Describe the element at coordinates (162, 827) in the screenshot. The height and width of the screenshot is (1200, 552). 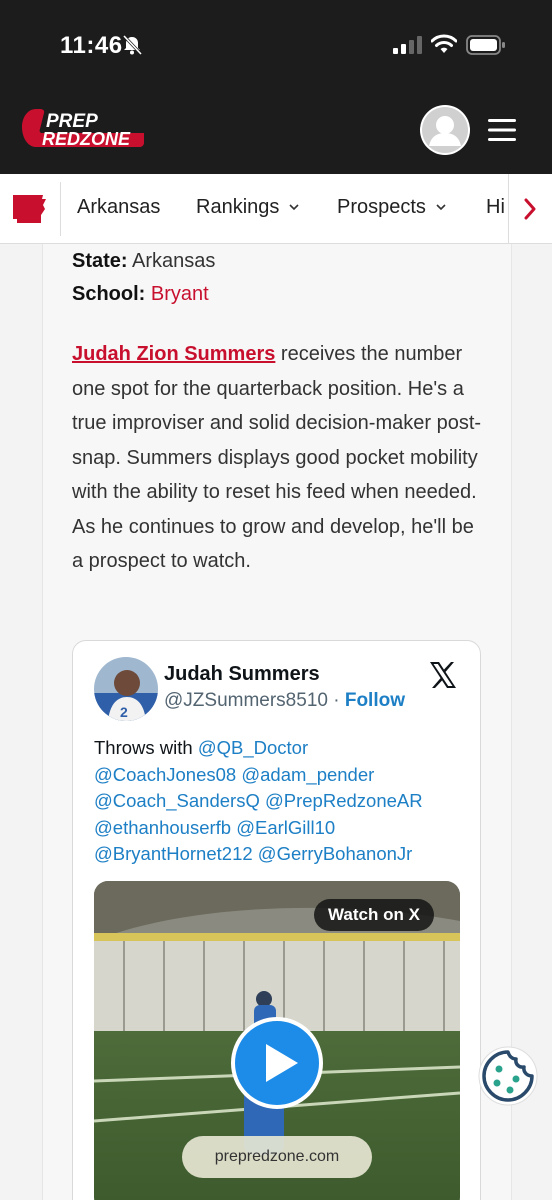
I see `mention-link: @ethanhouserfb` at that location.